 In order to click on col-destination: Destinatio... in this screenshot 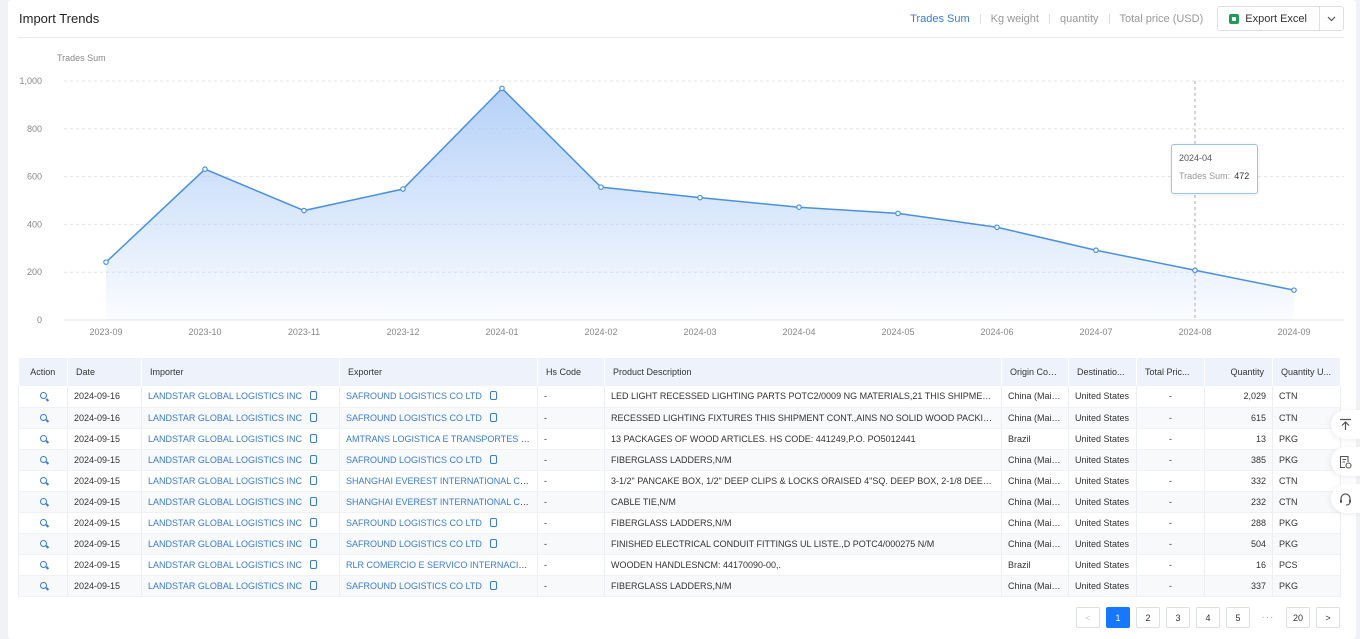, I will do `click(1102, 372)`.